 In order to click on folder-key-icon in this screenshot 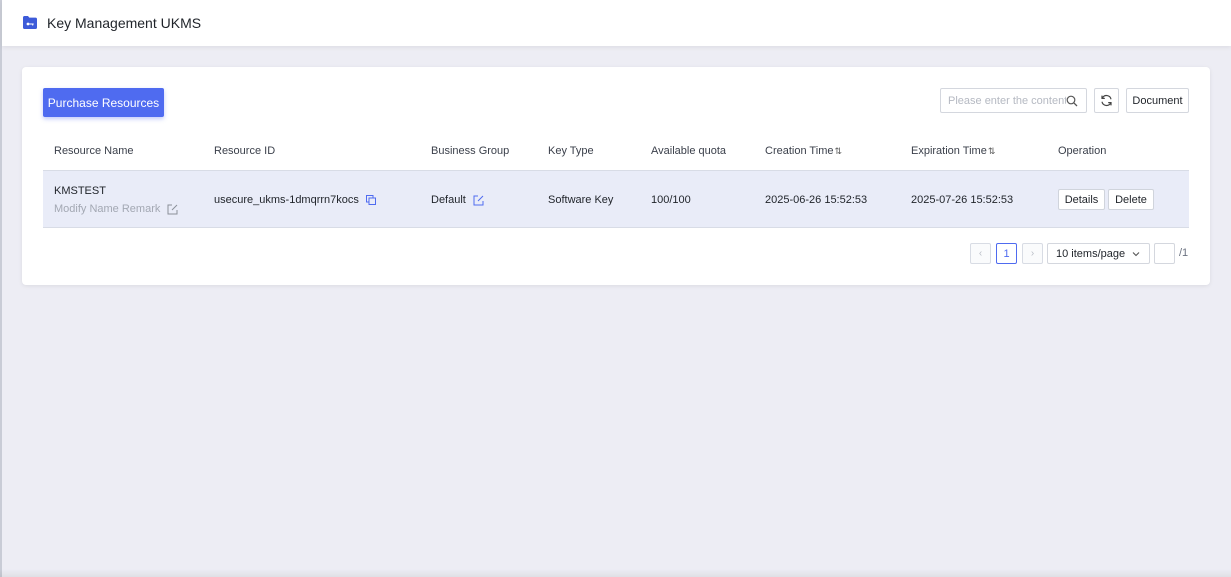, I will do `click(30, 22)`.